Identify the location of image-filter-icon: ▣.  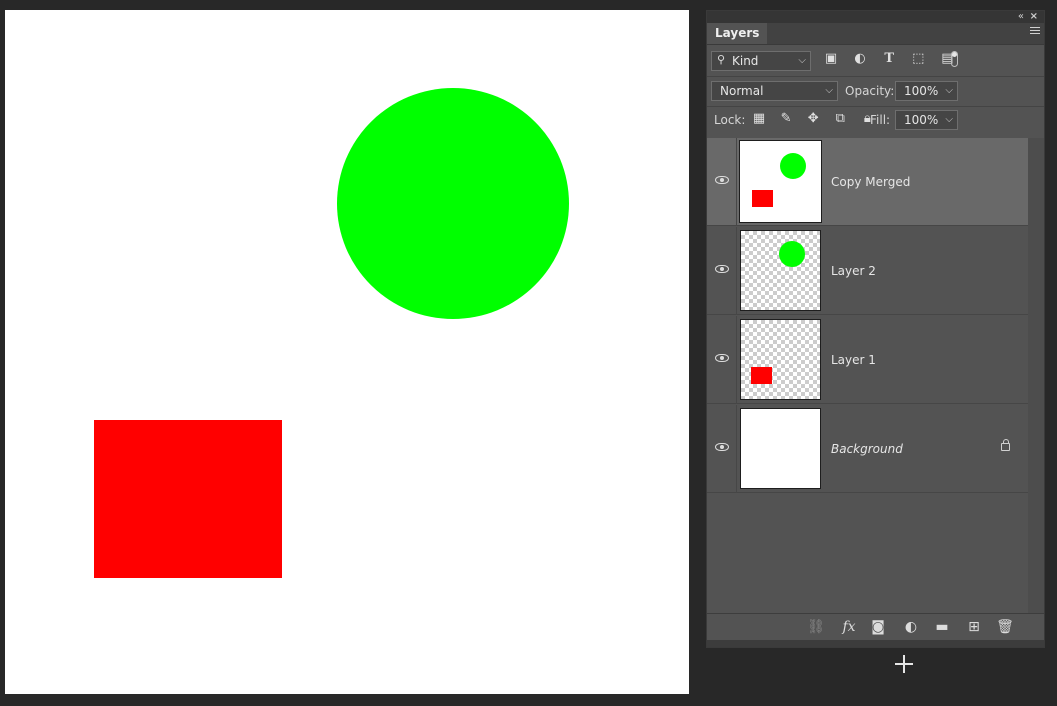
(831, 59).